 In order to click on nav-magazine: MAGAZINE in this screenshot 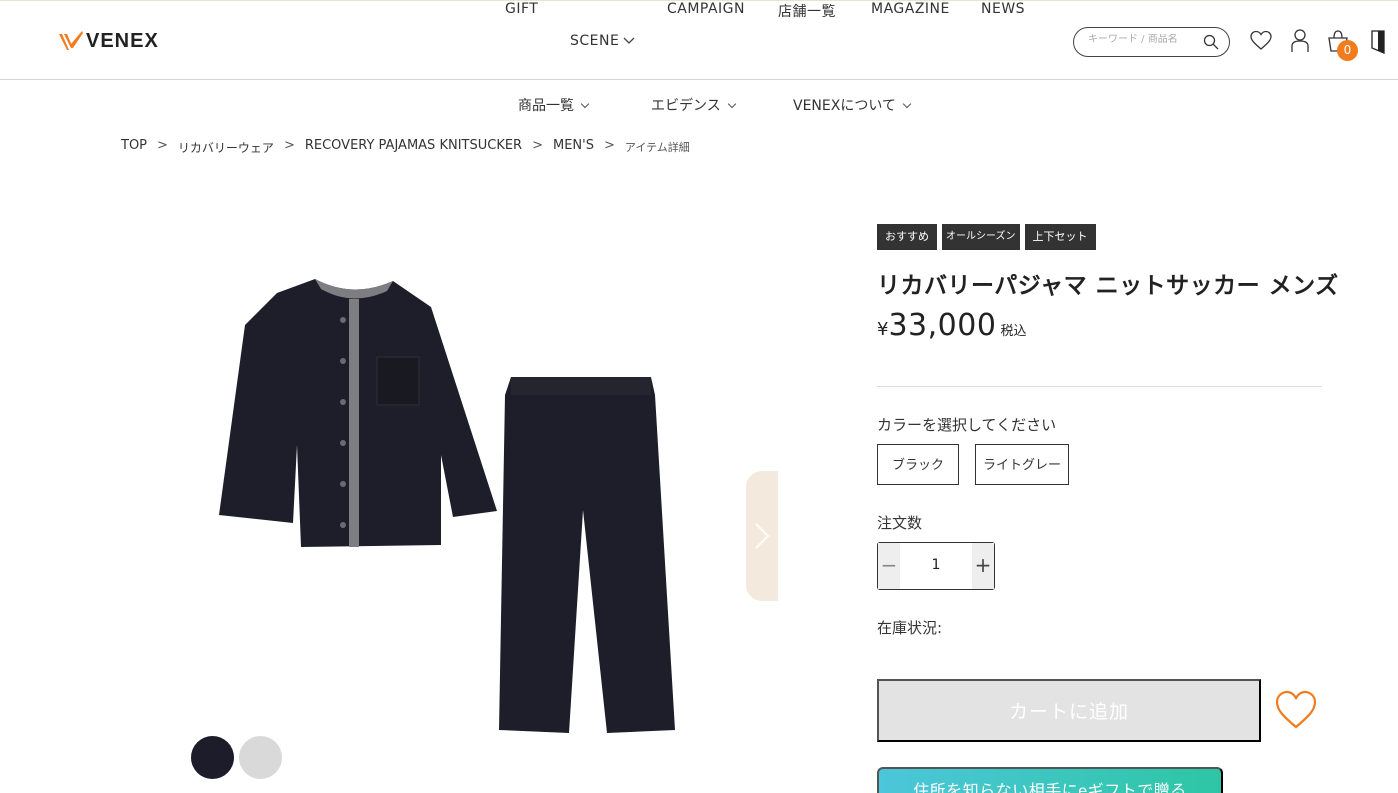, I will do `click(910, 9)`.